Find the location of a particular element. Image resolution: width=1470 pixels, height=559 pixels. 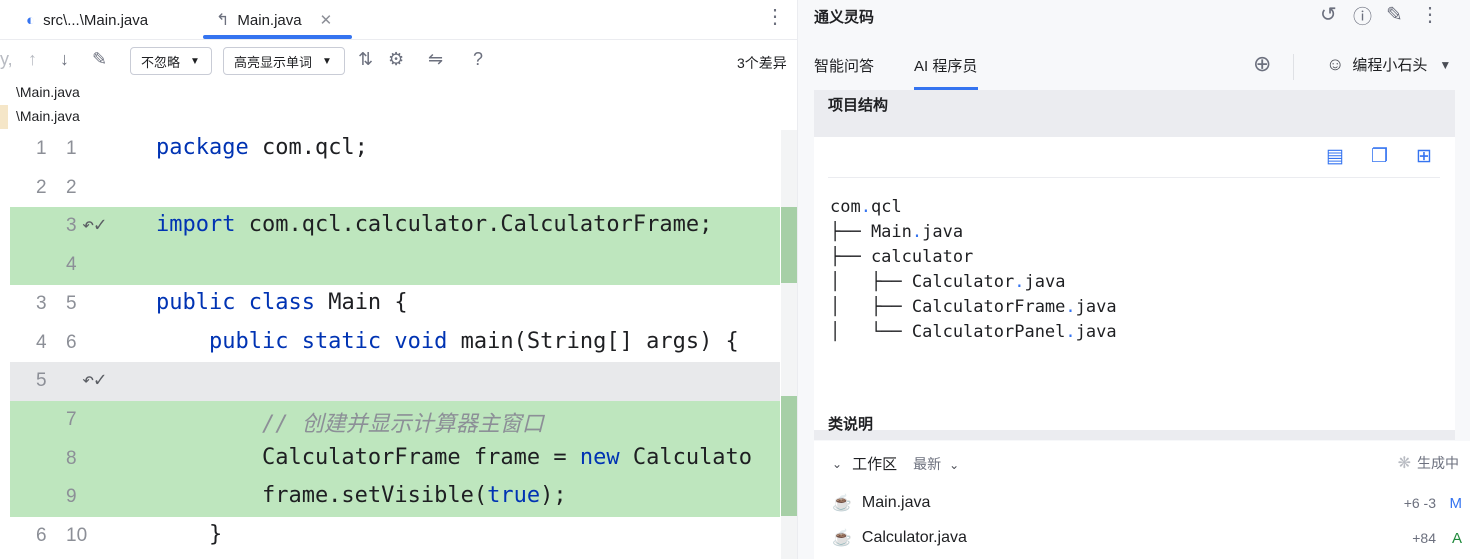

diff-icon: ◐ is located at coordinates (31, 20).